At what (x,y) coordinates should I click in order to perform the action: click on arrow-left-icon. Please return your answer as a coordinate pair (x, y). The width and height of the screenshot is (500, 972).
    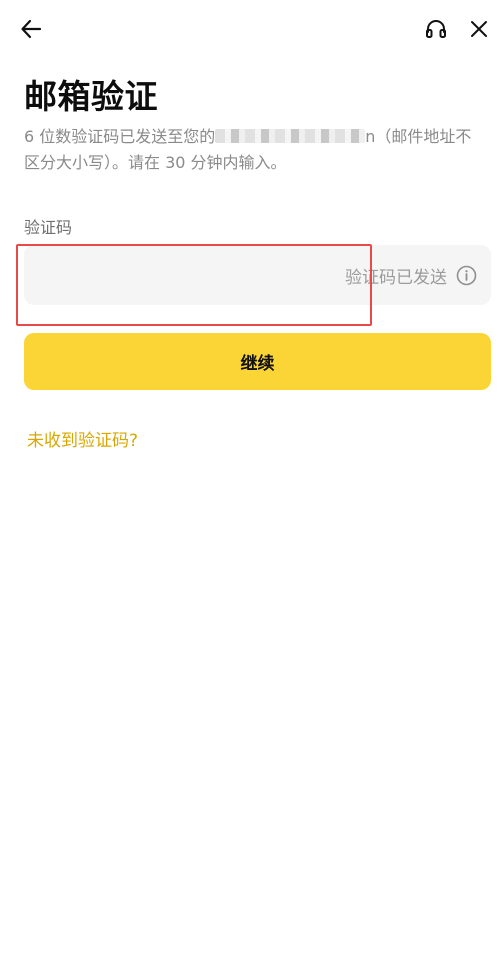
    Looking at the image, I should click on (31, 29).